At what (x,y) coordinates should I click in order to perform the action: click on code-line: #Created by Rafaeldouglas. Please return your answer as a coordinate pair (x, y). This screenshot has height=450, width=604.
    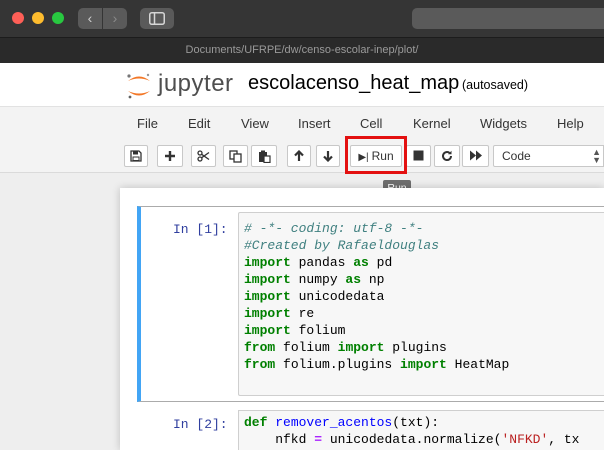
    Looking at the image, I should click on (376, 245).